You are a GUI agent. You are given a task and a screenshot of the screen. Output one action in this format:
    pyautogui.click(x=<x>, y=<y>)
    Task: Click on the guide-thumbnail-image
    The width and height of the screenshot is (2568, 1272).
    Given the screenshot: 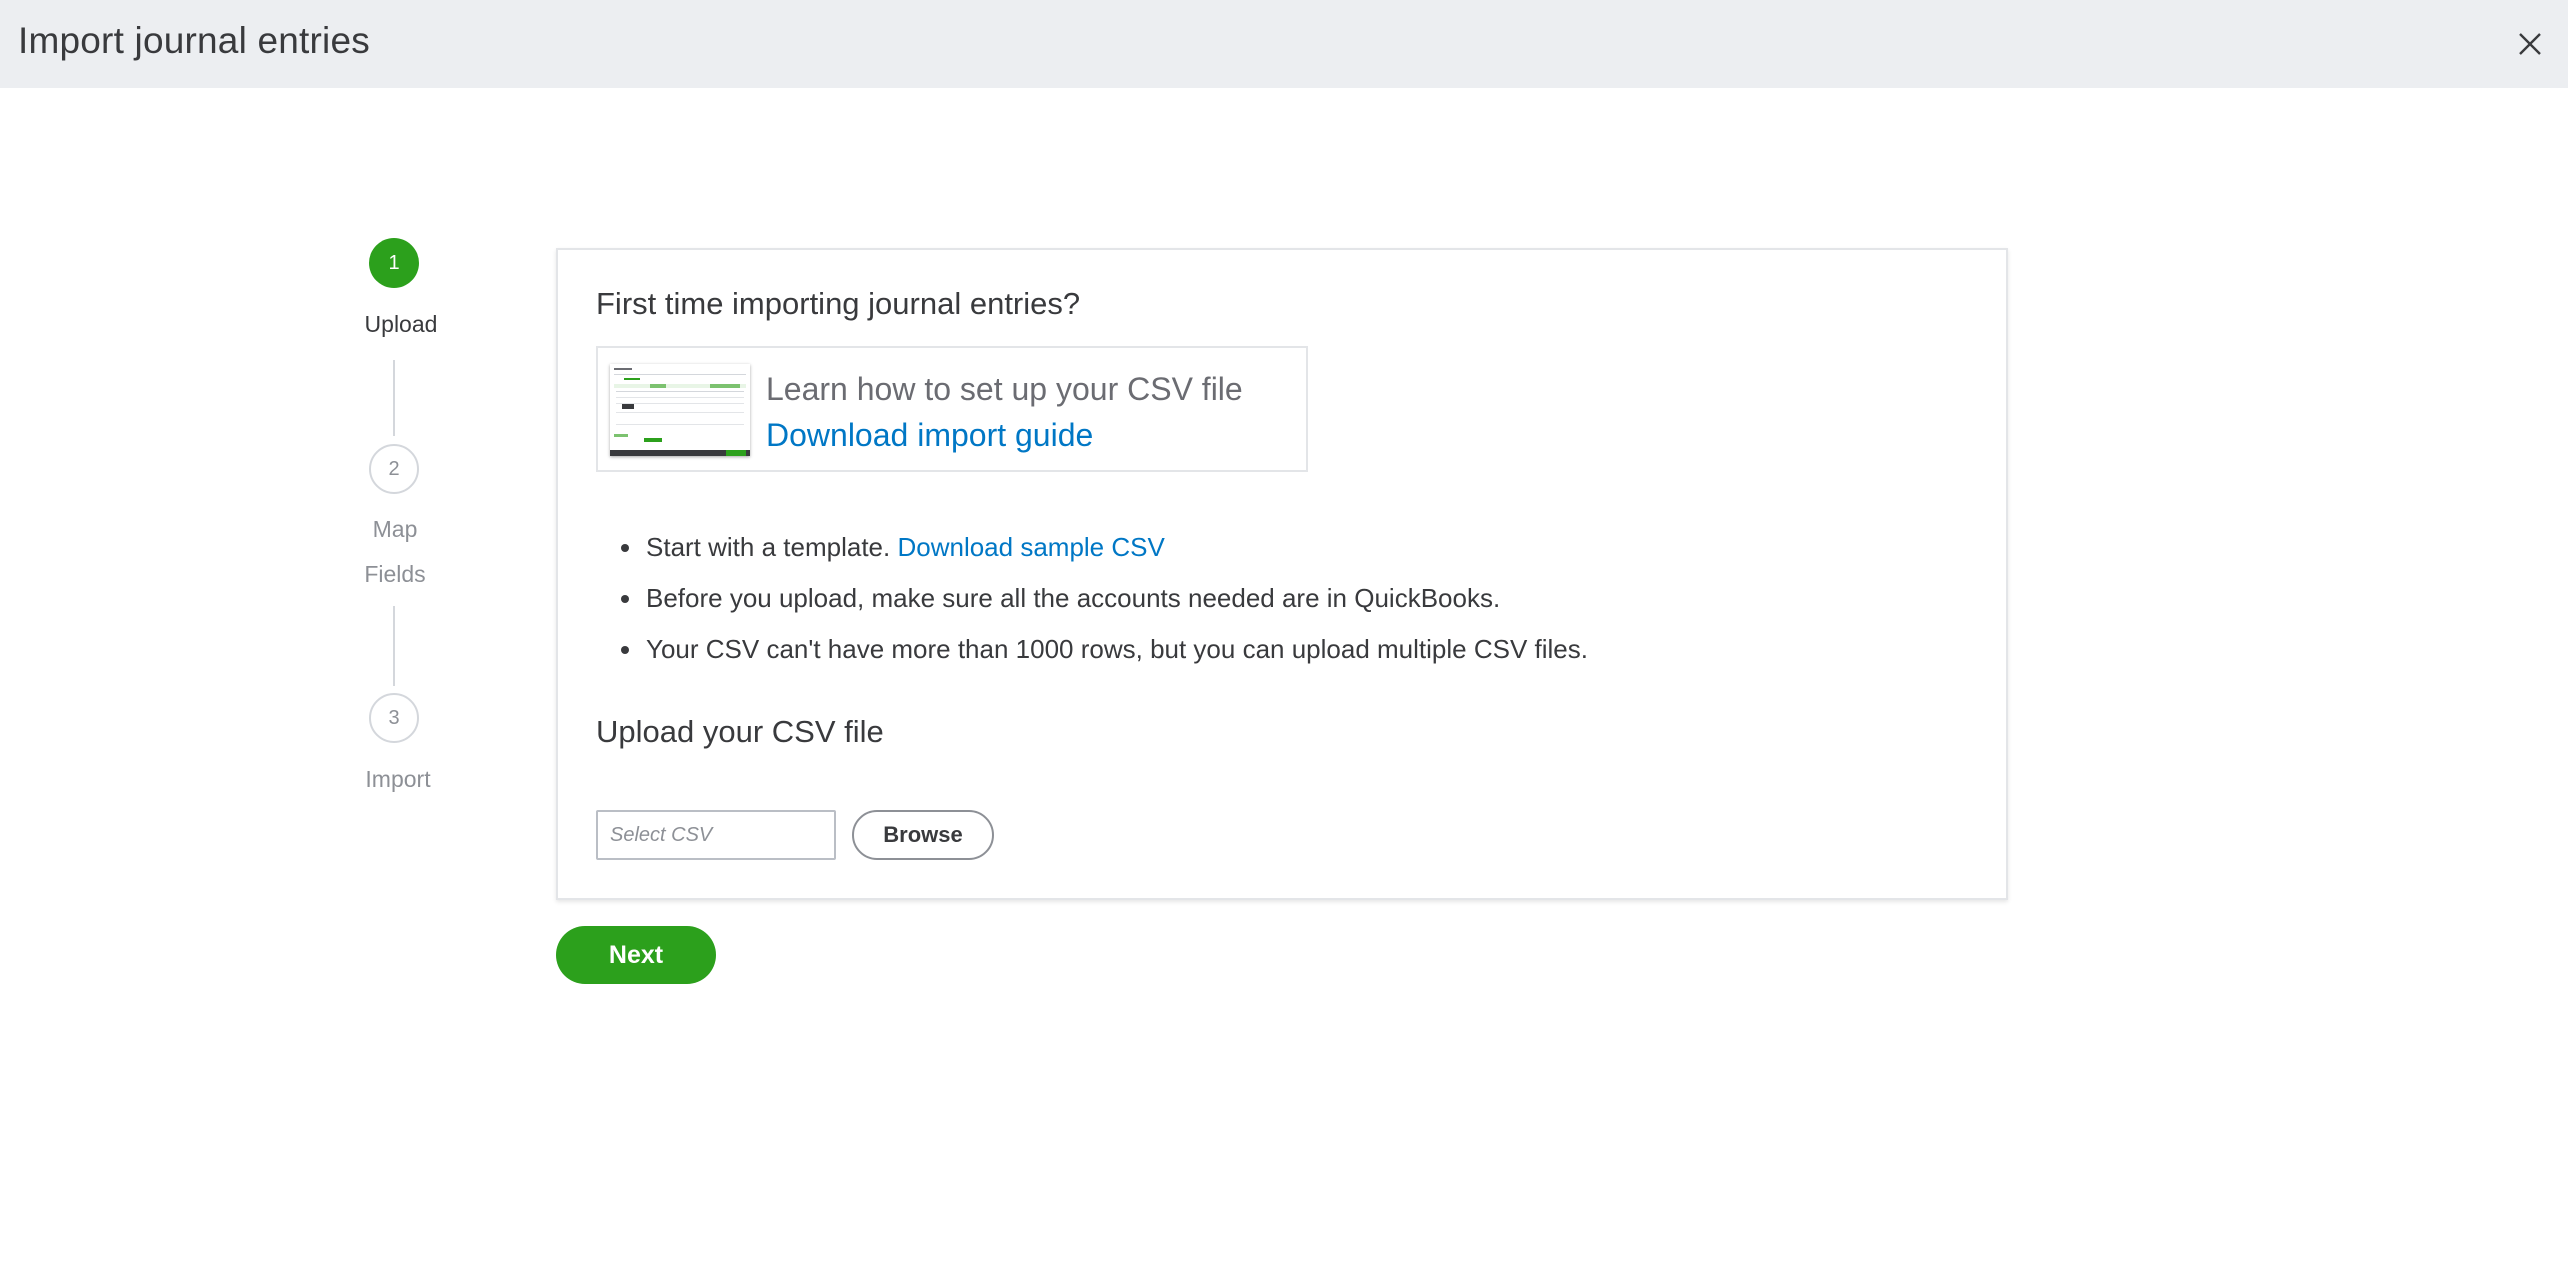 What is the action you would take?
    pyautogui.click(x=680, y=410)
    